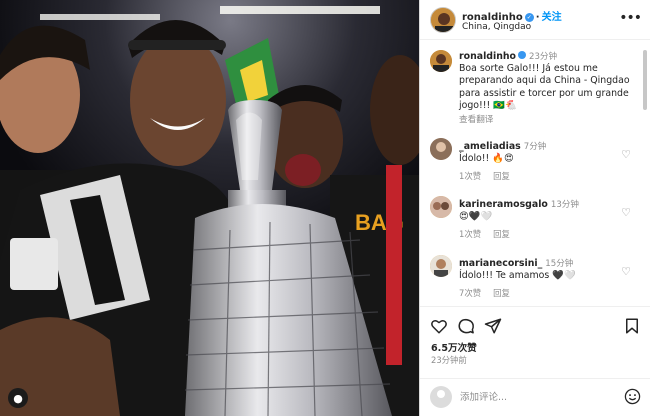  I want to click on comment-composer, so click(535, 397).